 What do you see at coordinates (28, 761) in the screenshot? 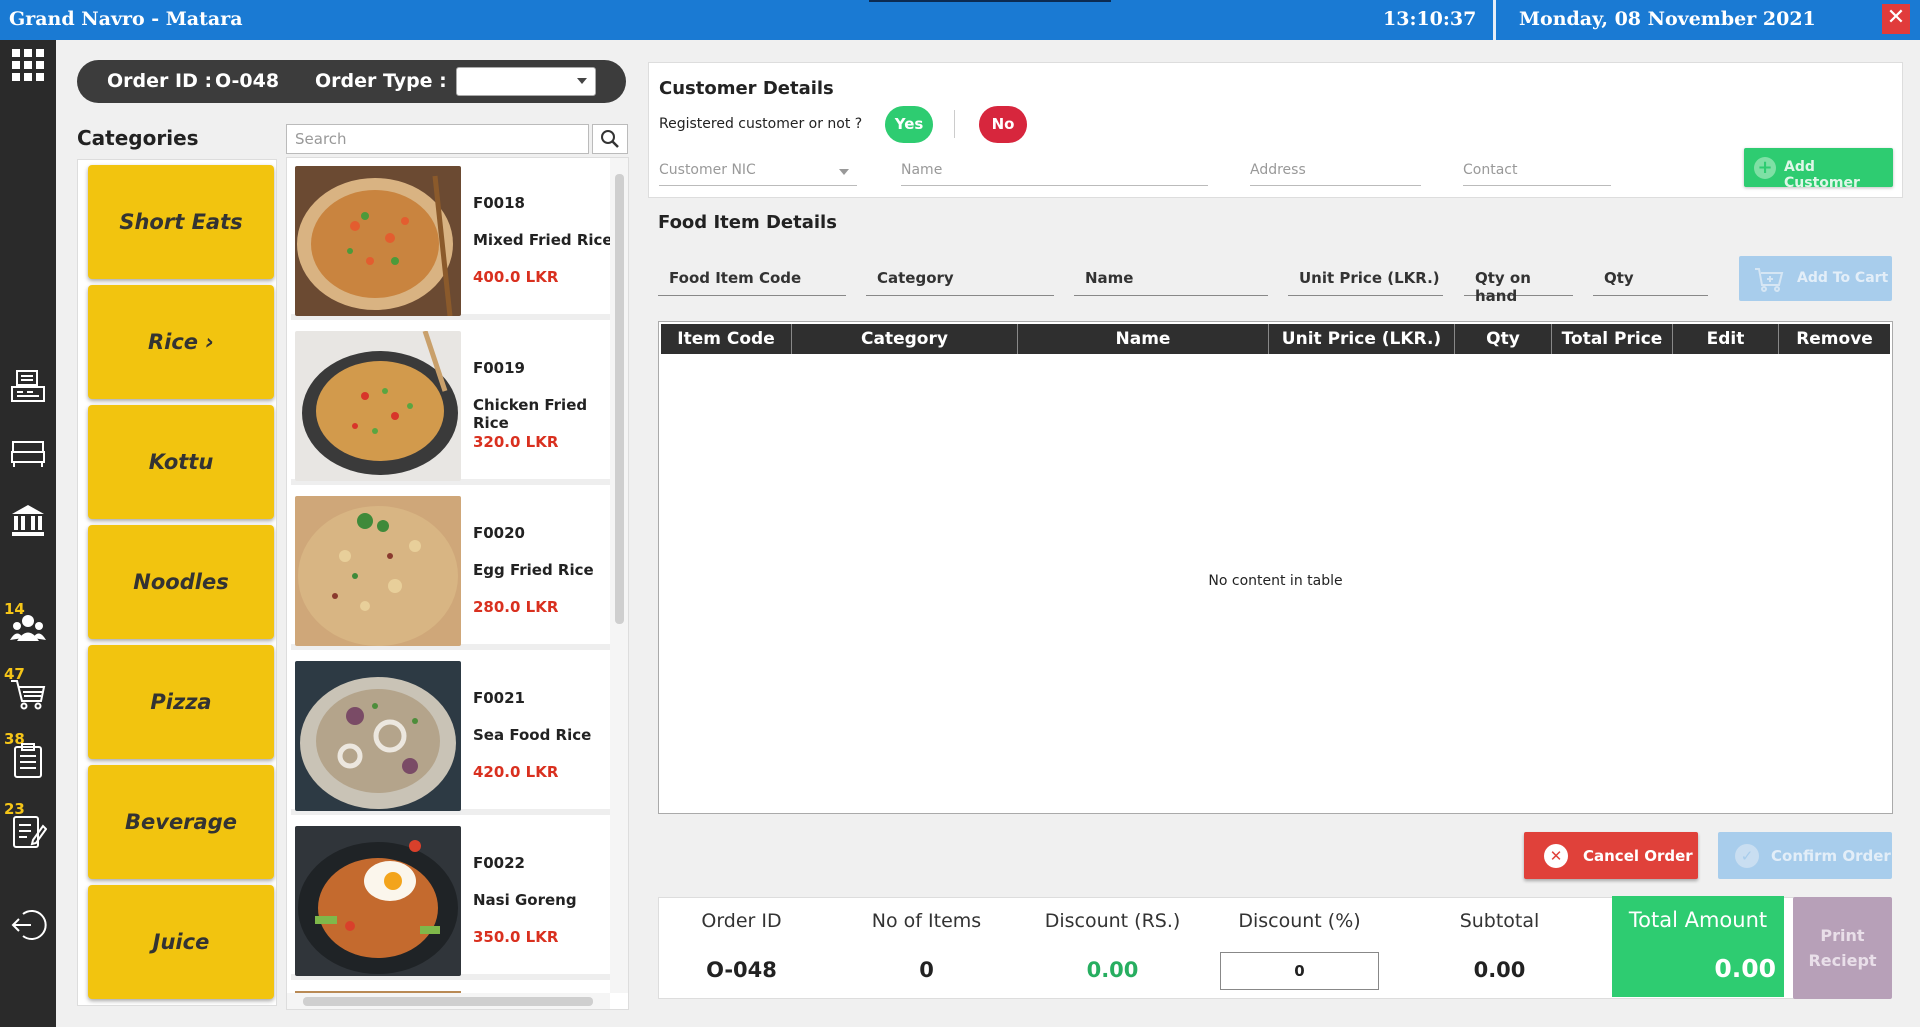
I see `clipboard-list-icon` at bounding box center [28, 761].